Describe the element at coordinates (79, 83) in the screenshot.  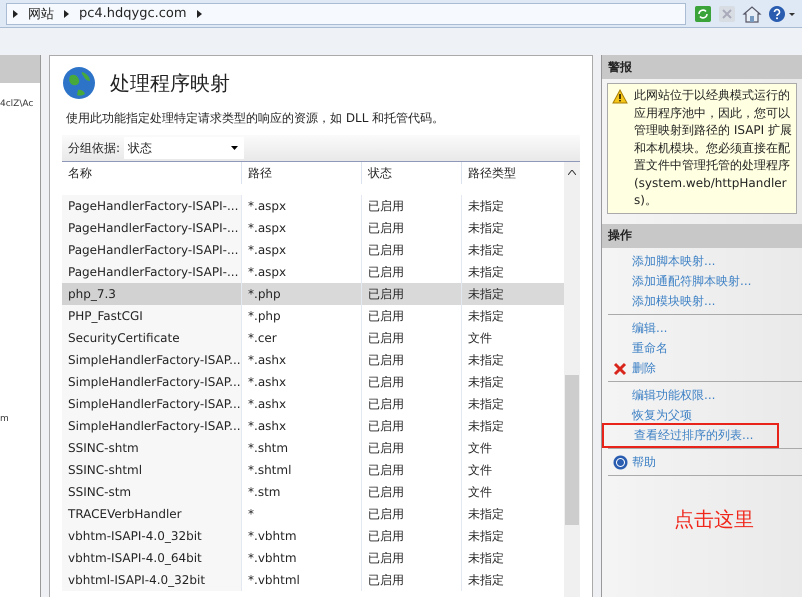
I see `globe-icon` at that location.